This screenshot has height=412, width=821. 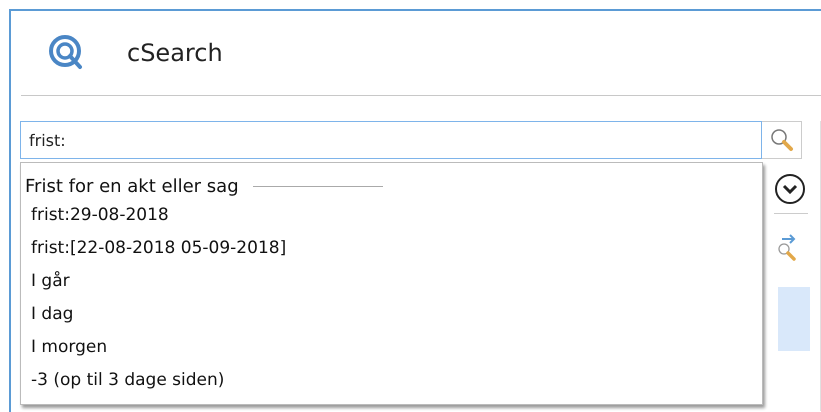 What do you see at coordinates (132, 186) in the screenshot?
I see `suggestion-heading: Frist for en akt eller sag` at bounding box center [132, 186].